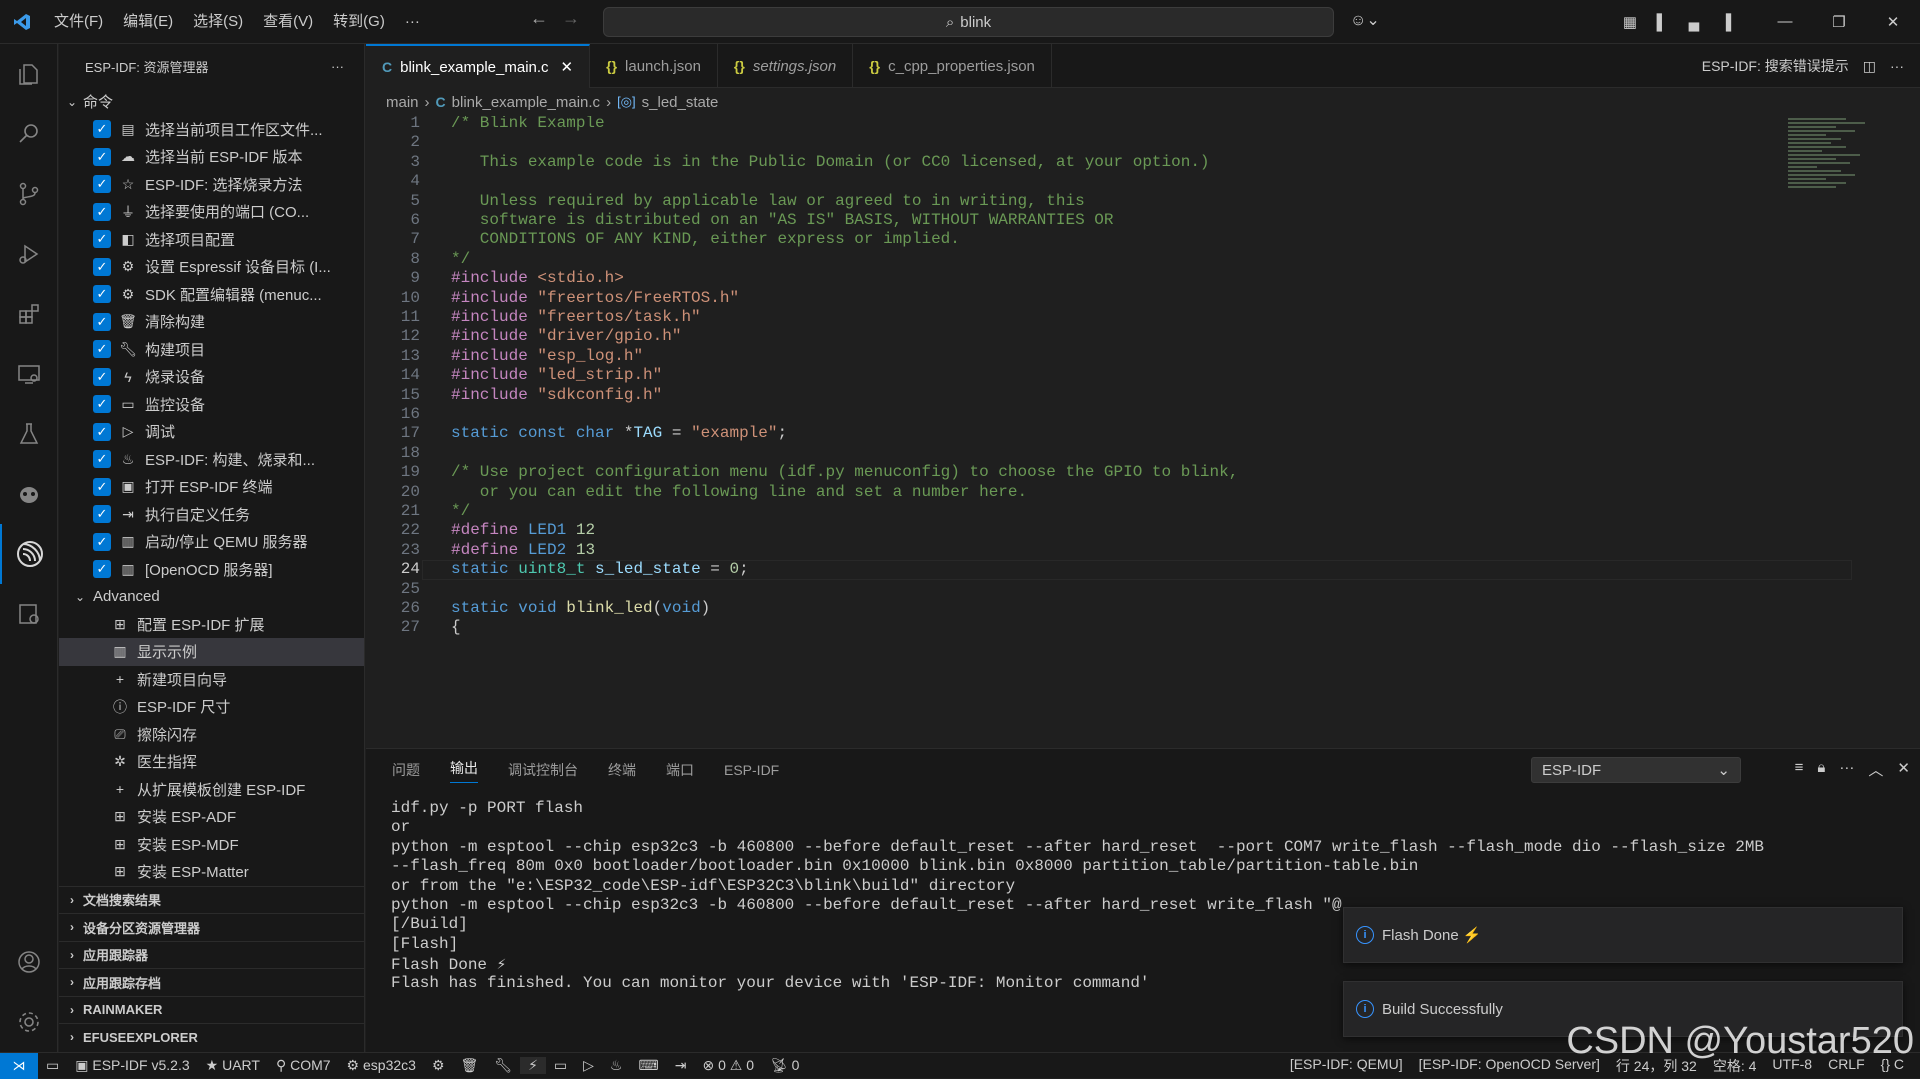 This screenshot has width=1920, height=1079. What do you see at coordinates (728, 1065) in the screenshot?
I see `problems-item: ⊗ 0 ⚠ 0` at bounding box center [728, 1065].